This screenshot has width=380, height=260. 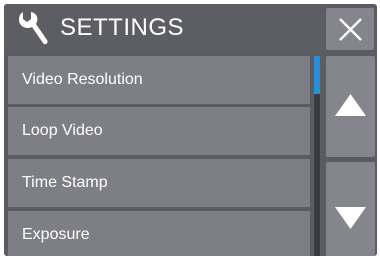 I want to click on menu-item-time-stamp: Time Stamp, so click(x=159, y=183).